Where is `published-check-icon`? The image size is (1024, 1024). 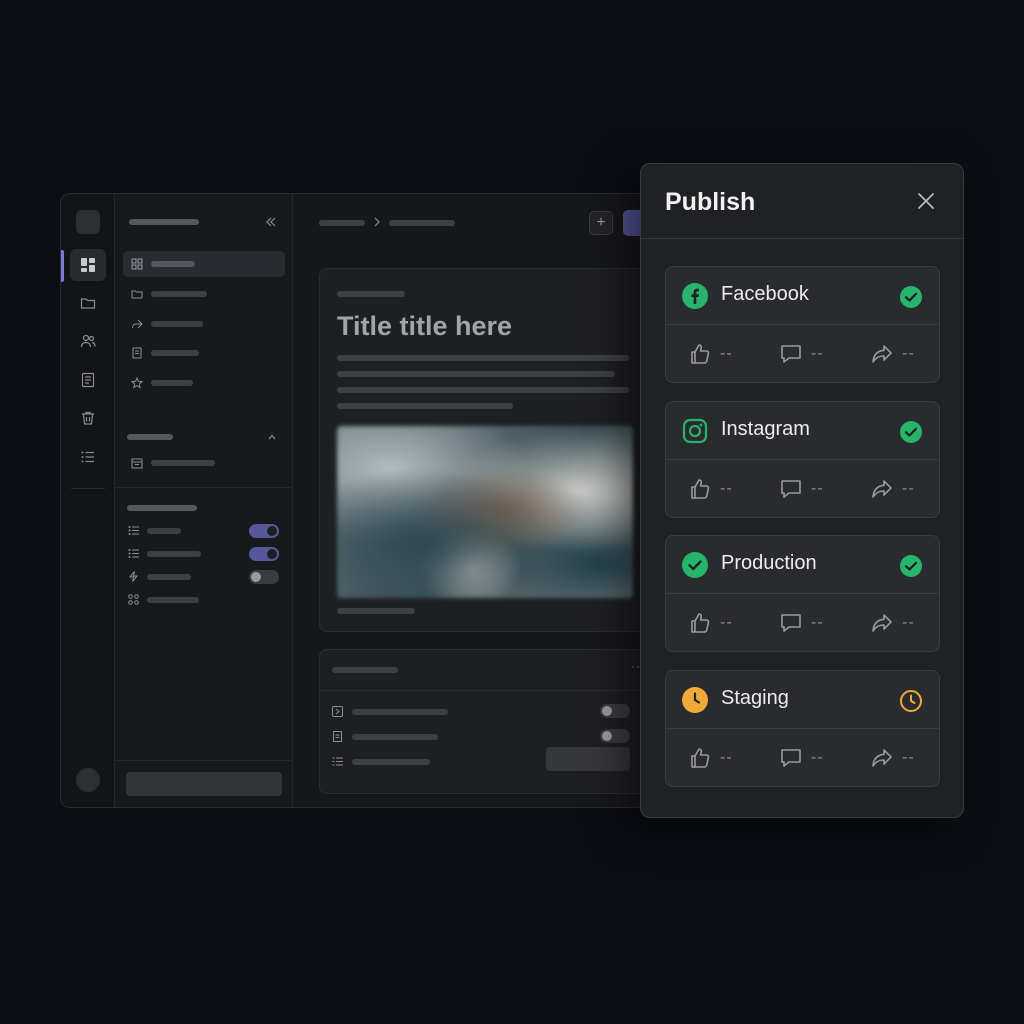
published-check-icon is located at coordinates (911, 297).